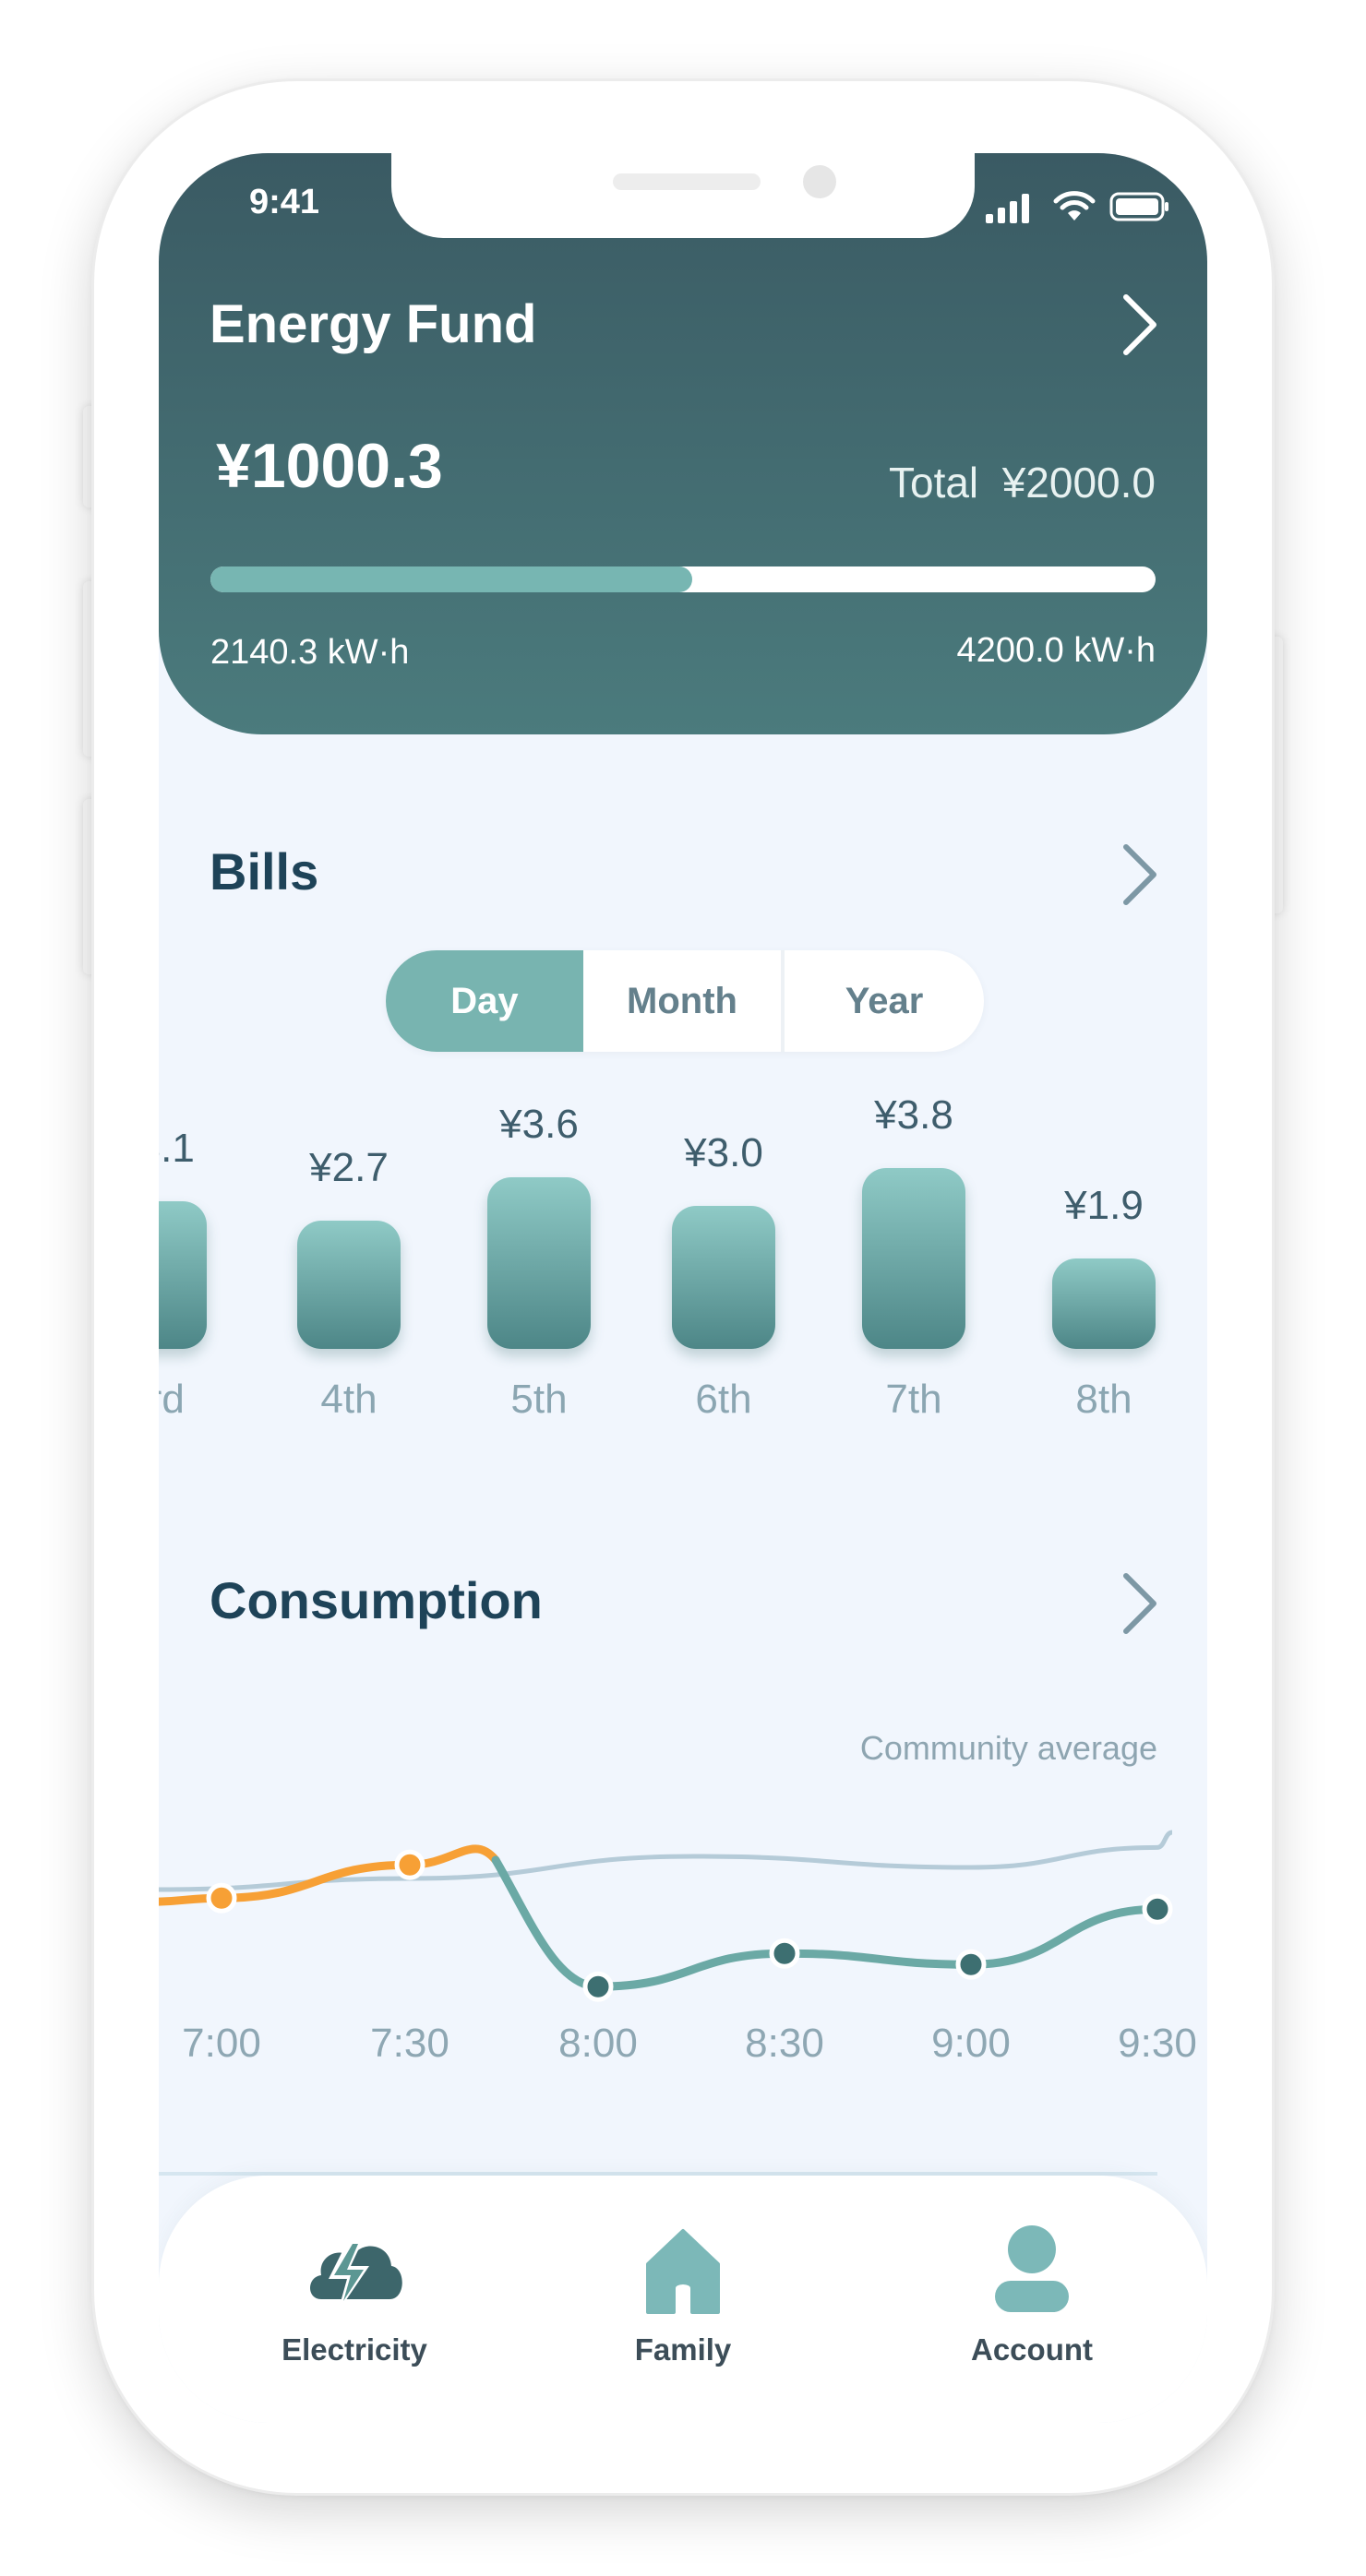 The width and height of the screenshot is (1366, 2576). I want to click on time-tick-label: 7:00, so click(221, 2043).